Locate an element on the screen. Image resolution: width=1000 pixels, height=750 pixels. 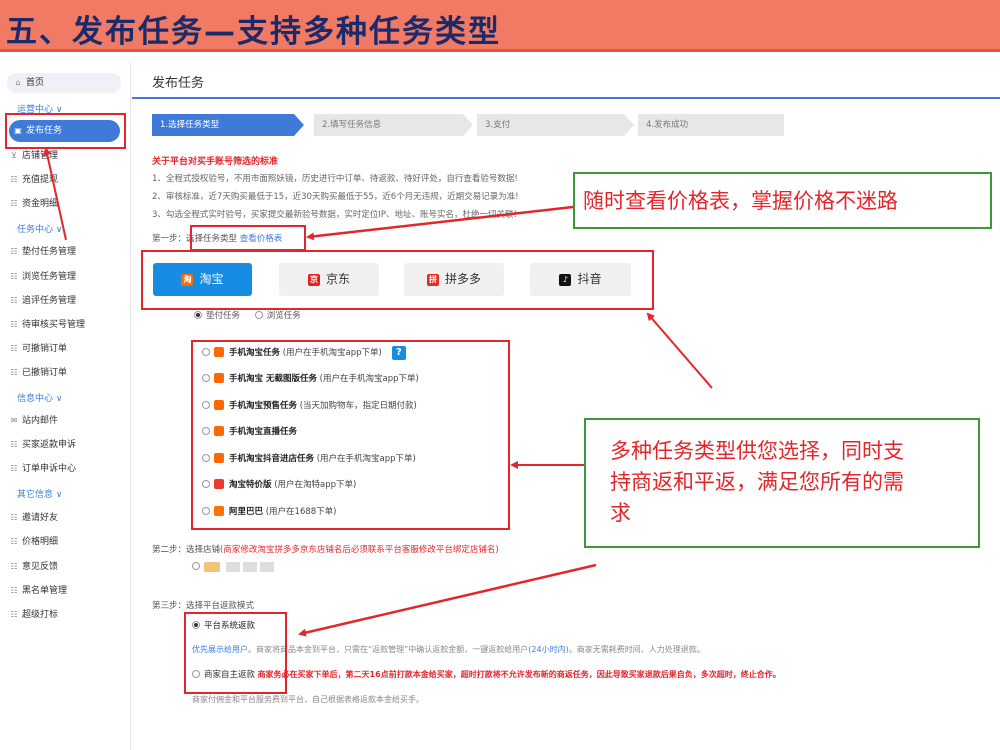
sidebar-item-blacklist: ☷ 黑名单管理 is located at coordinates (38, 590).